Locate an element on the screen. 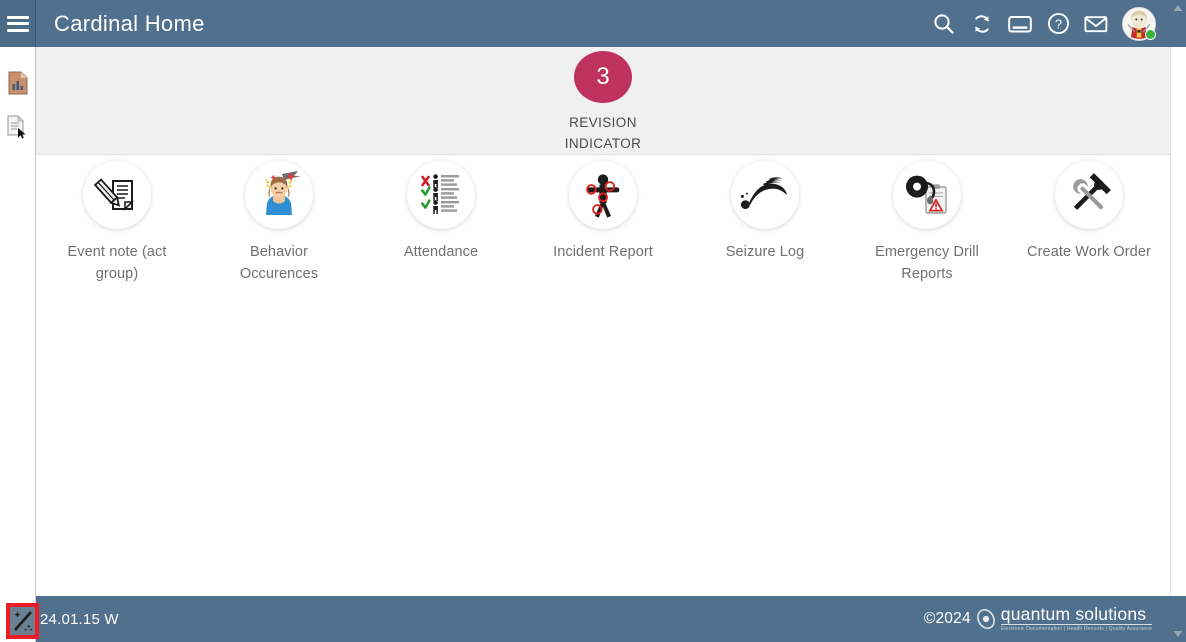 This screenshot has height=642, width=1186. documents-icon is located at coordinates (16, 127).